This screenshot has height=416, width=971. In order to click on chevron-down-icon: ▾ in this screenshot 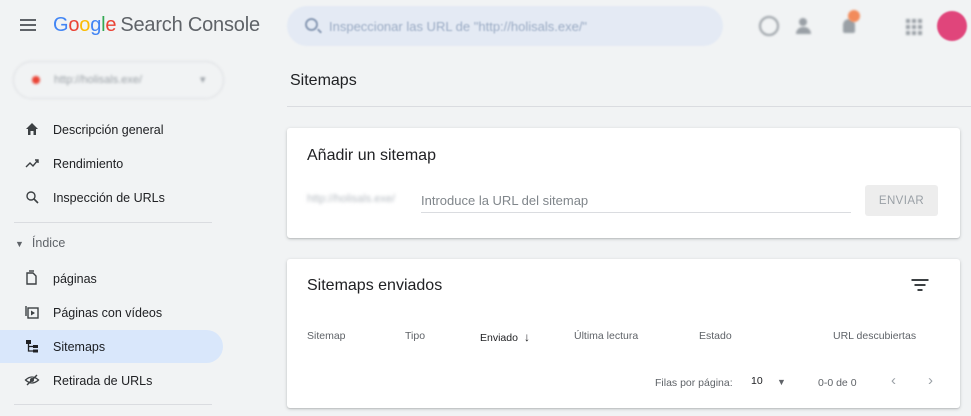, I will do `click(203, 80)`.